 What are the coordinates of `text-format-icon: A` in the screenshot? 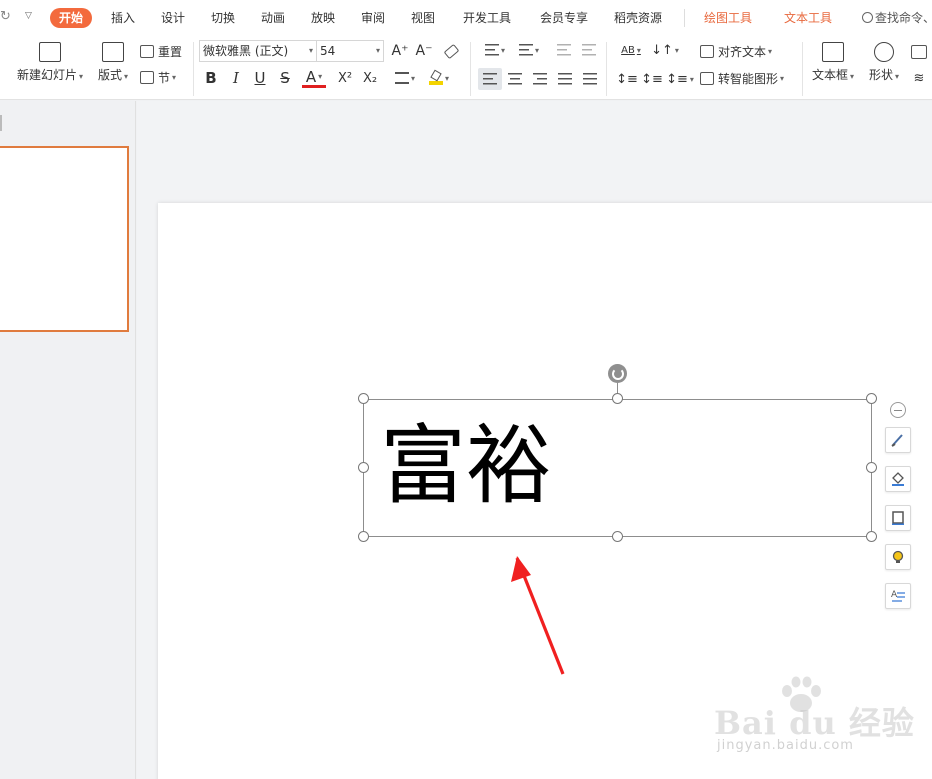 It's located at (898, 596).